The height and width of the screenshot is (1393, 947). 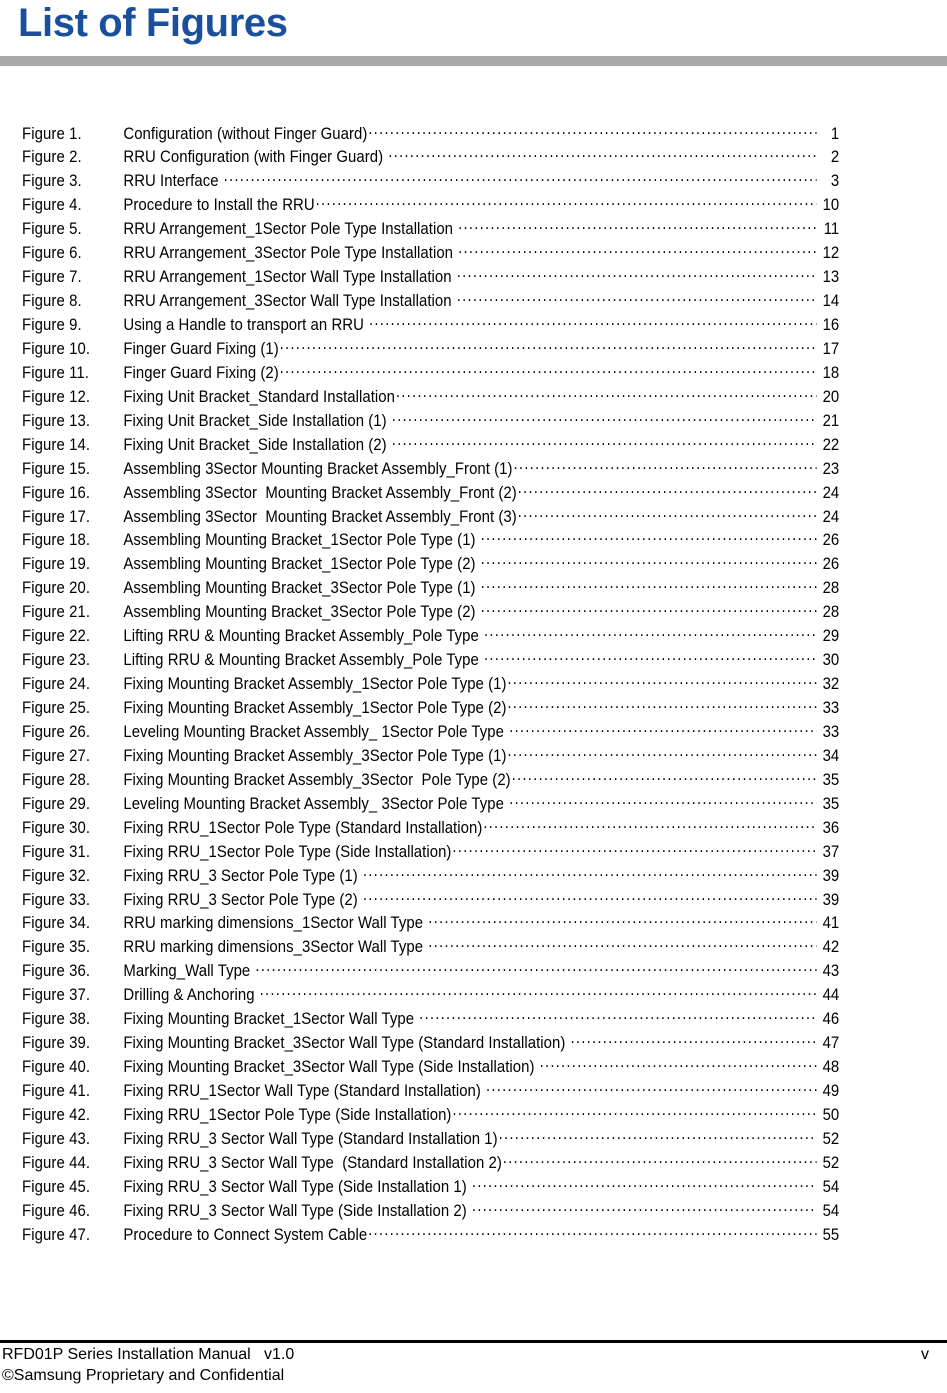 What do you see at coordinates (831, 612) in the screenshot?
I see `page-number: 28` at bounding box center [831, 612].